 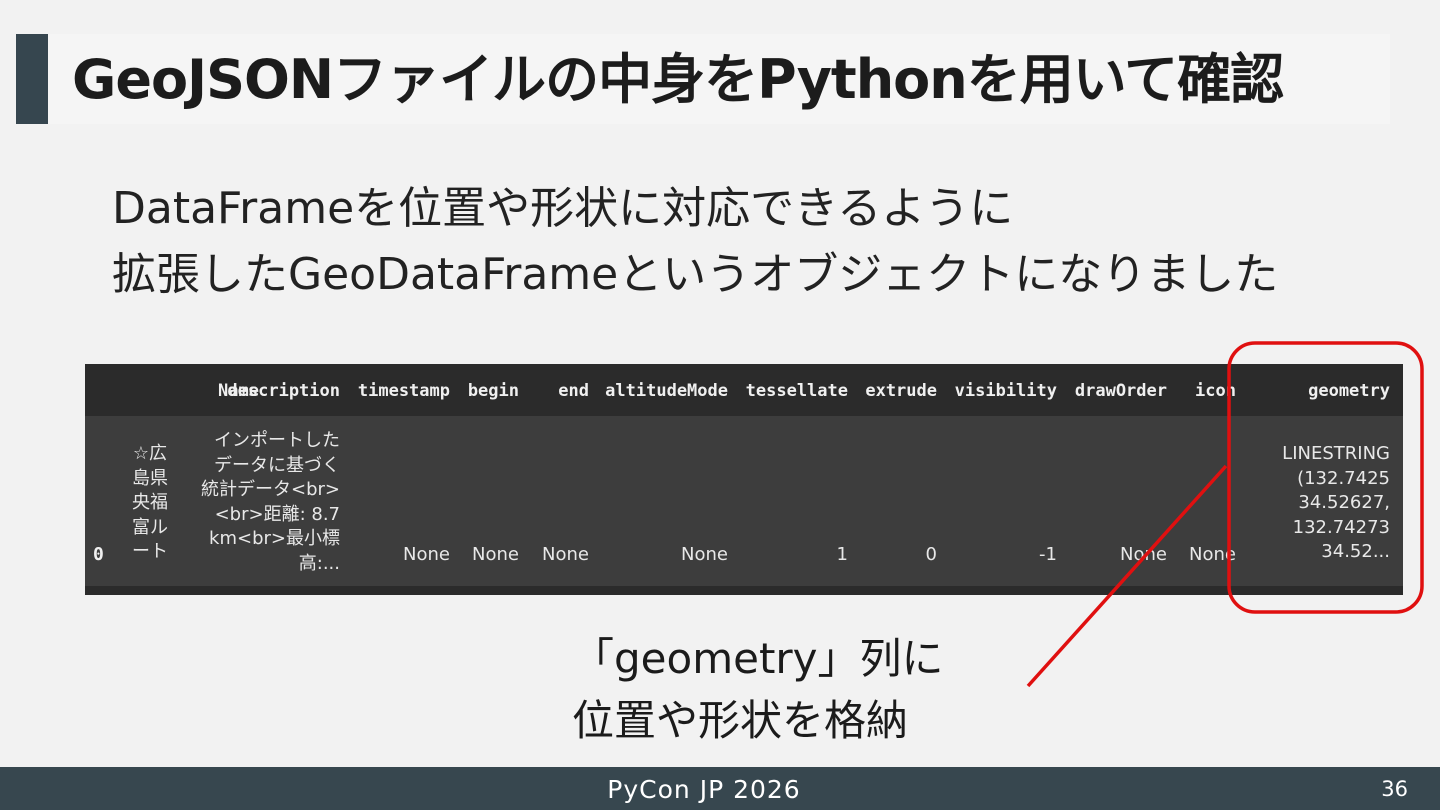 I want to click on column-header-begin: begin, so click(x=493, y=391).